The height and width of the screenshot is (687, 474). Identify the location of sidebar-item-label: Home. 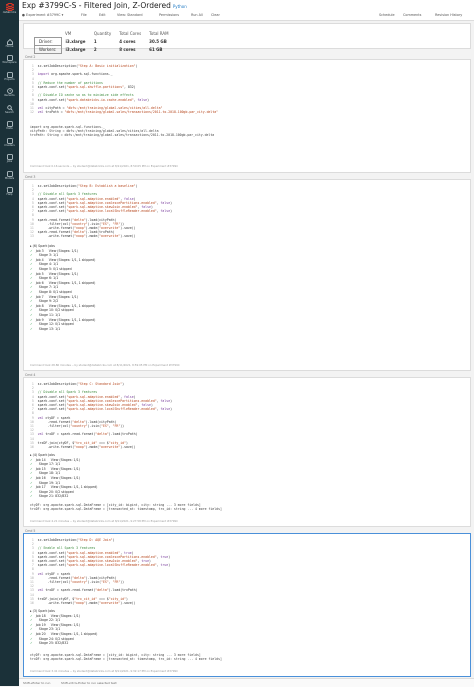
(9, 46).